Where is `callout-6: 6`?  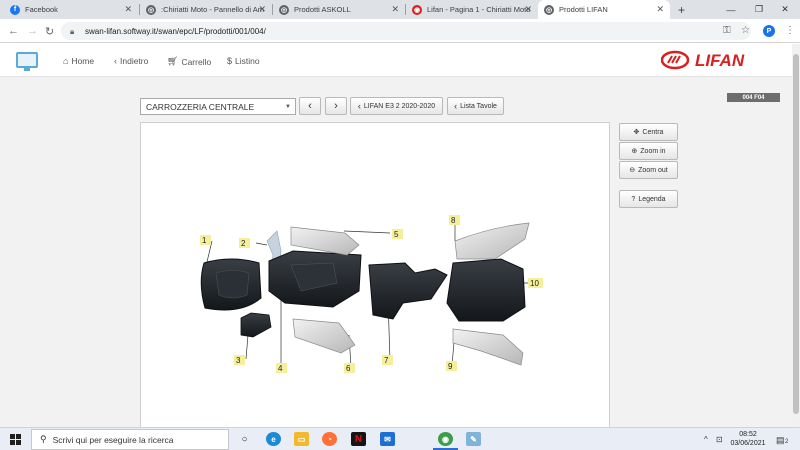 callout-6: 6 is located at coordinates (348, 368).